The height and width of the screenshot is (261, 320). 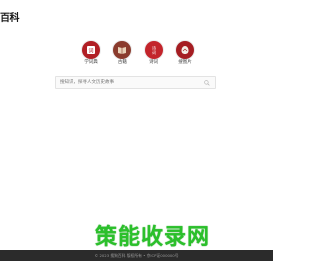 What do you see at coordinates (184, 50) in the screenshot?
I see `image-search-icon` at bounding box center [184, 50].